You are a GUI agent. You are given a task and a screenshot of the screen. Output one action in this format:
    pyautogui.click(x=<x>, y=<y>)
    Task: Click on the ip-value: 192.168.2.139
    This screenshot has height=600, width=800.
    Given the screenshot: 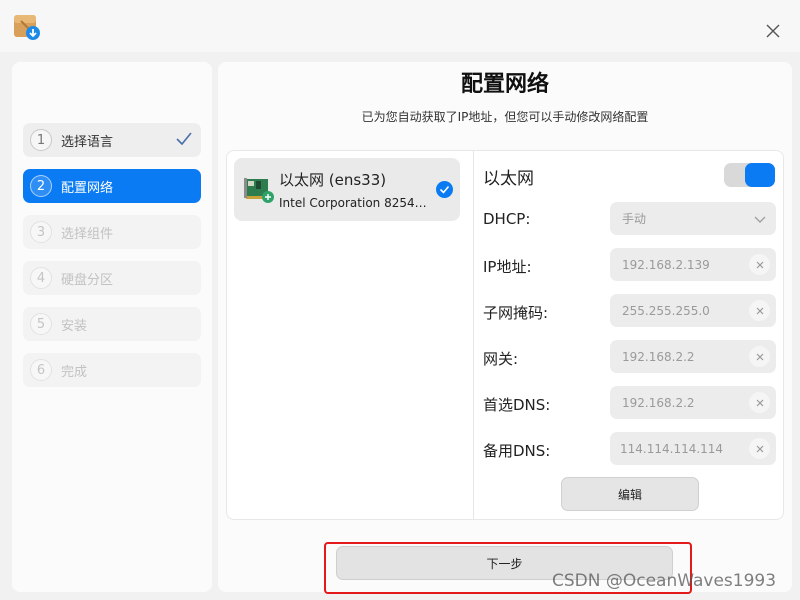 What is the action you would take?
    pyautogui.click(x=666, y=264)
    